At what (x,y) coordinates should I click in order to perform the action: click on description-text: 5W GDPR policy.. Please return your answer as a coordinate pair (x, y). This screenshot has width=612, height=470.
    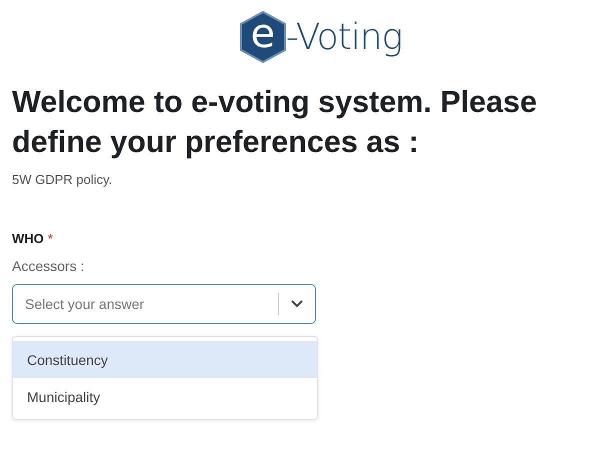
    Looking at the image, I should click on (63, 179).